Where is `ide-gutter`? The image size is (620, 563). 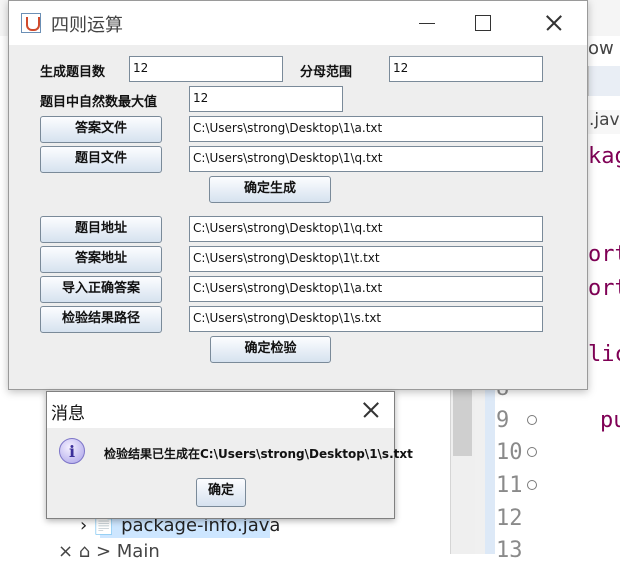 ide-gutter is located at coordinates (490, 462).